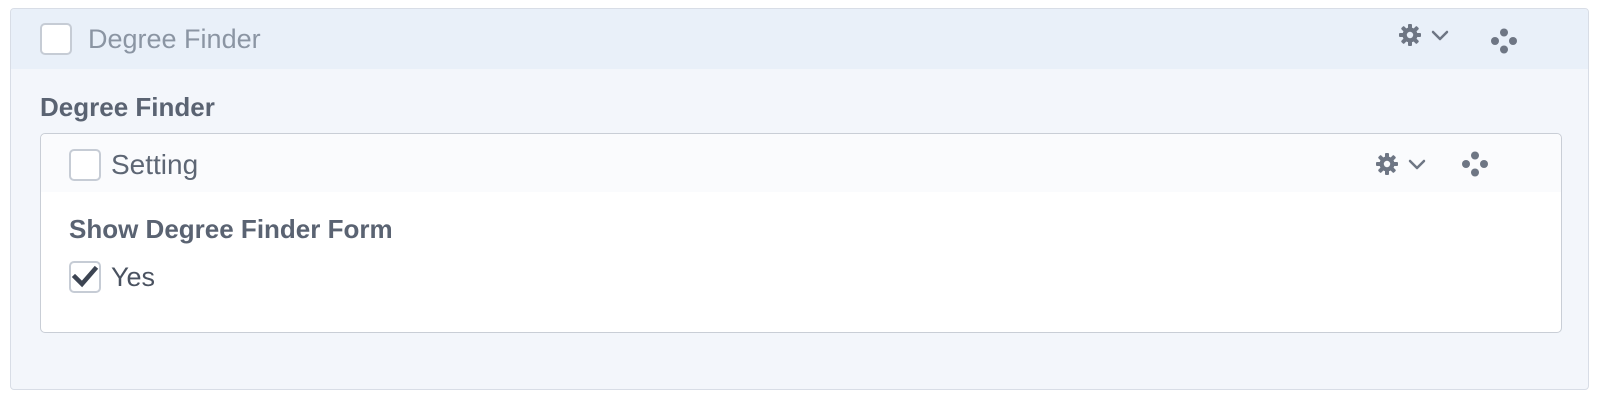  What do you see at coordinates (801, 163) in the screenshot?
I see `setting-header: Setting` at bounding box center [801, 163].